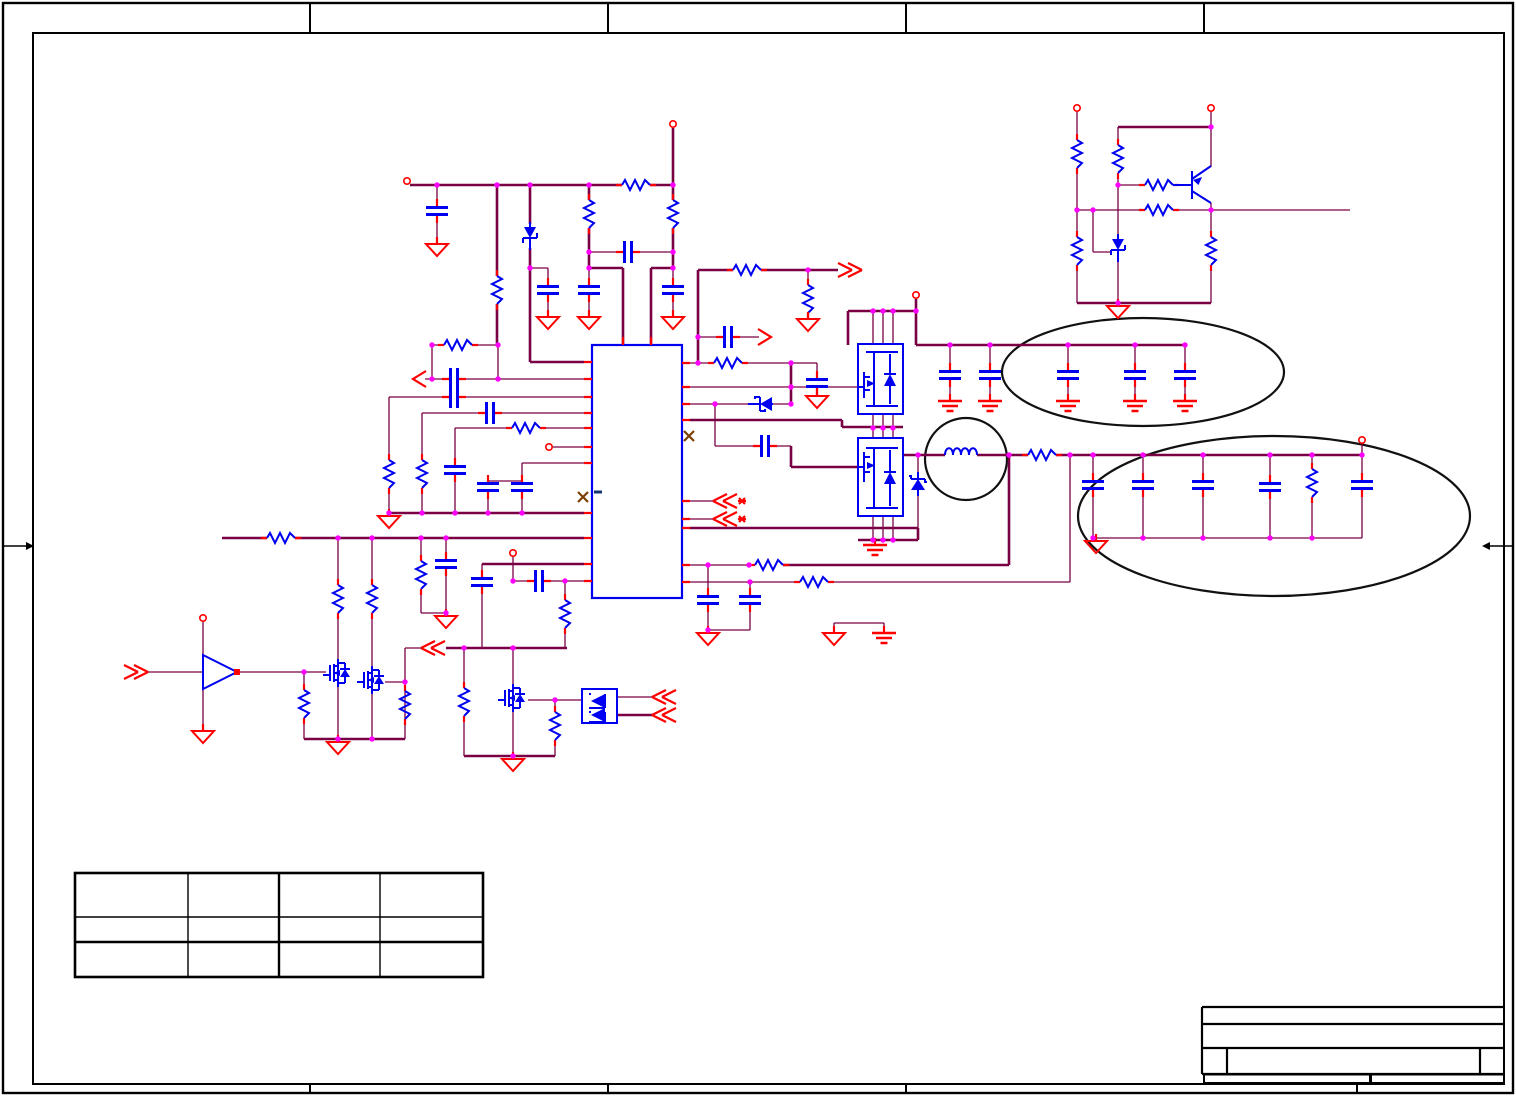 The height and width of the screenshot is (1096, 1516). What do you see at coordinates (880, 477) in the screenshot?
I see `power-mosfet-low-side` at bounding box center [880, 477].